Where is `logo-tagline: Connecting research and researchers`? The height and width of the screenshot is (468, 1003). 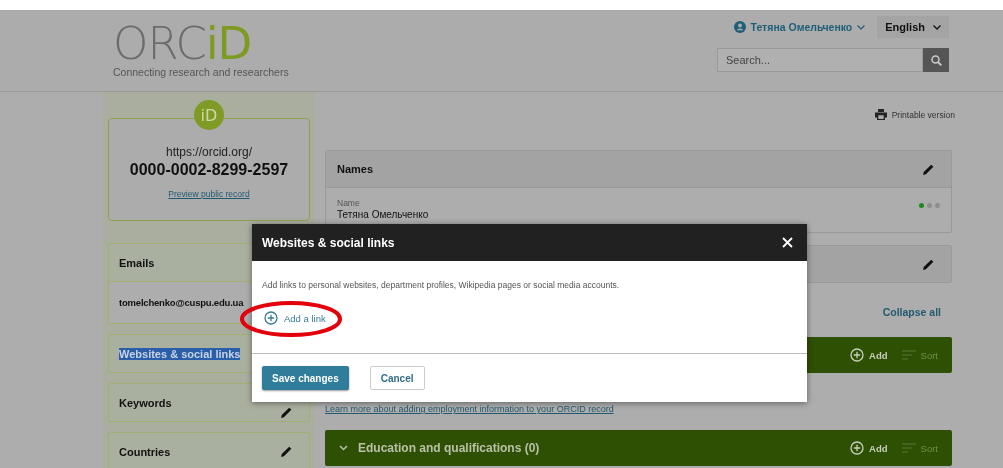
logo-tagline: Connecting research and researchers is located at coordinates (201, 72).